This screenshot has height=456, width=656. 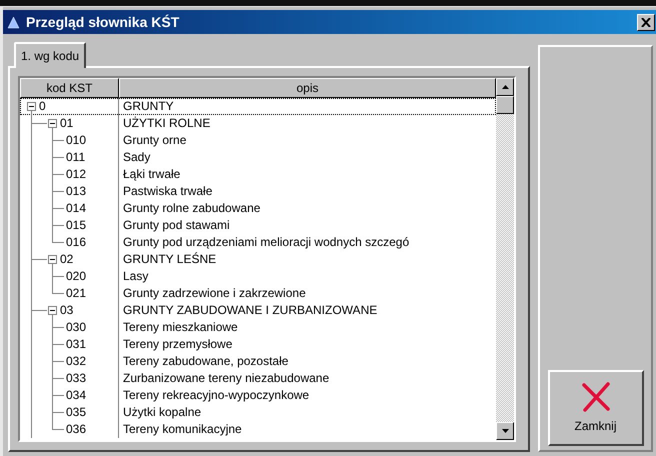 What do you see at coordinates (42, 106) in the screenshot?
I see `code-cell: 0` at bounding box center [42, 106].